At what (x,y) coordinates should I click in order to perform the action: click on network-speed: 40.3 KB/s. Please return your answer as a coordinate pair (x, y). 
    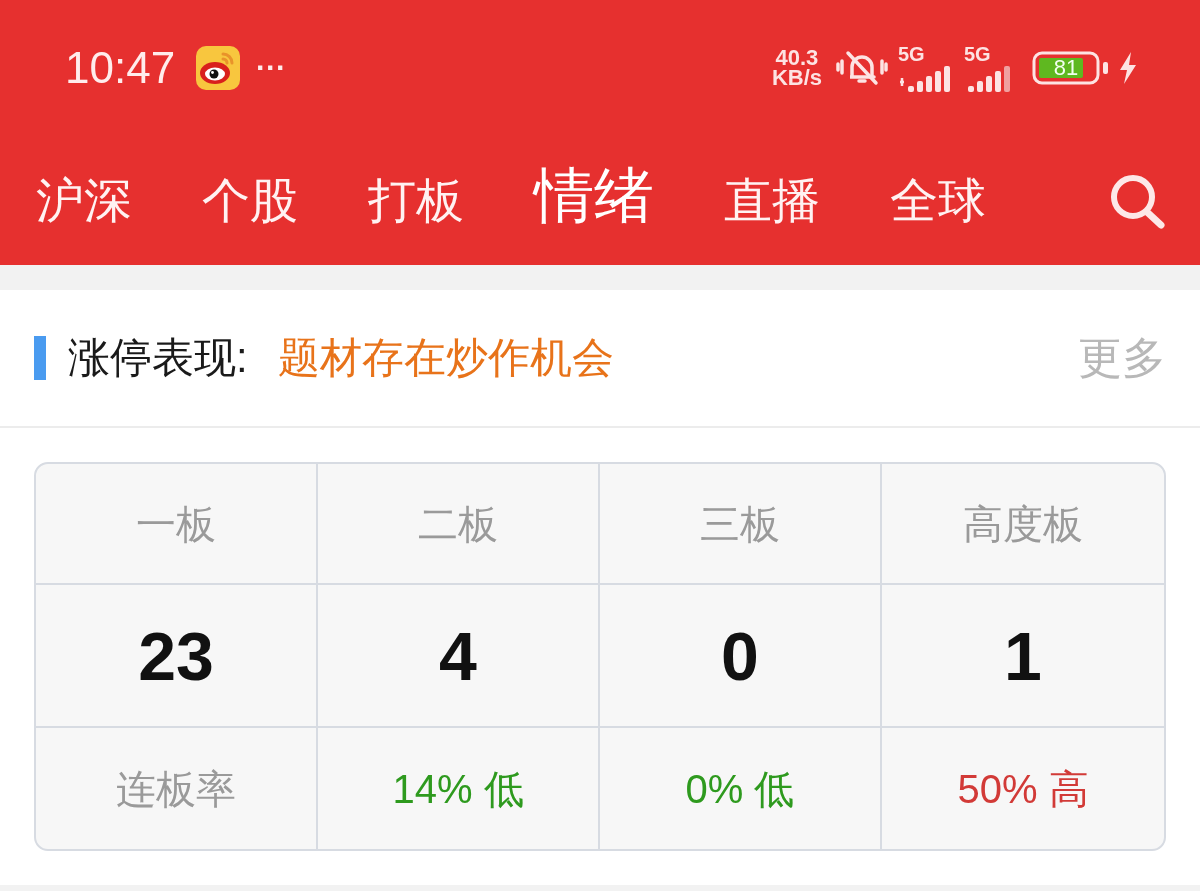
    Looking at the image, I should click on (796, 68).